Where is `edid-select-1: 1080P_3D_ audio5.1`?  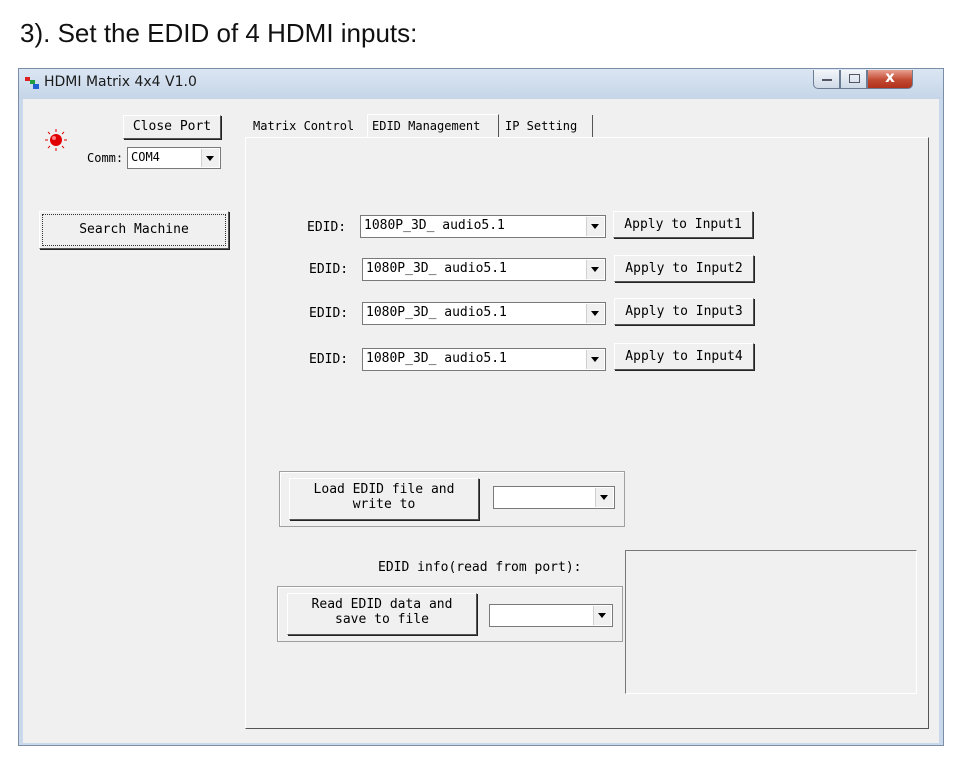
edid-select-1: 1080P_3D_ audio5.1 is located at coordinates (483, 226).